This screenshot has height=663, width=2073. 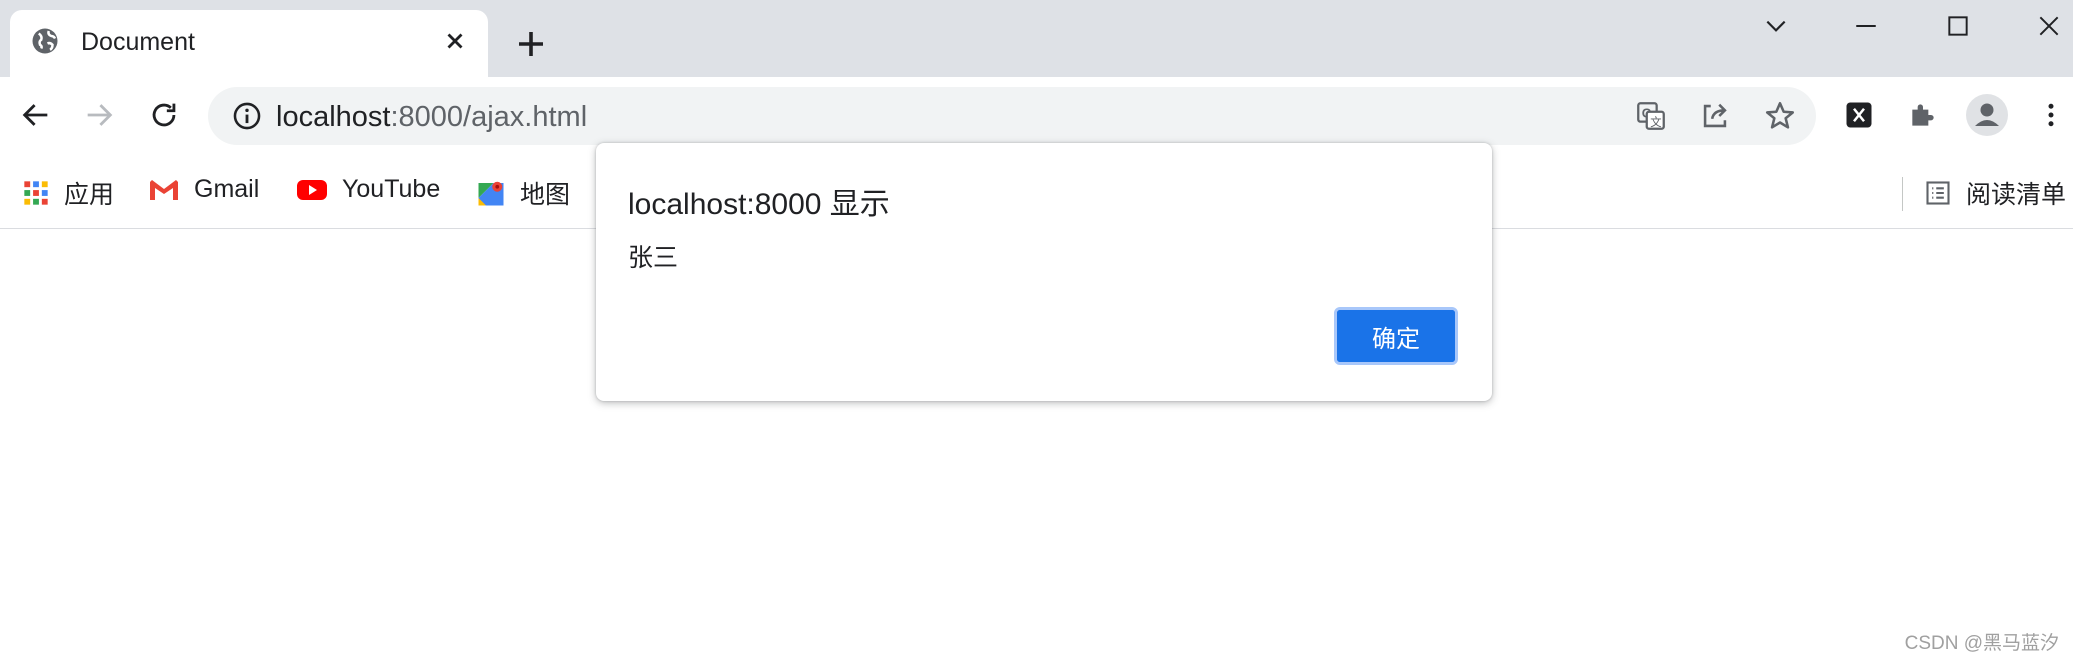 I want to click on maps-icon, so click(x=491, y=193).